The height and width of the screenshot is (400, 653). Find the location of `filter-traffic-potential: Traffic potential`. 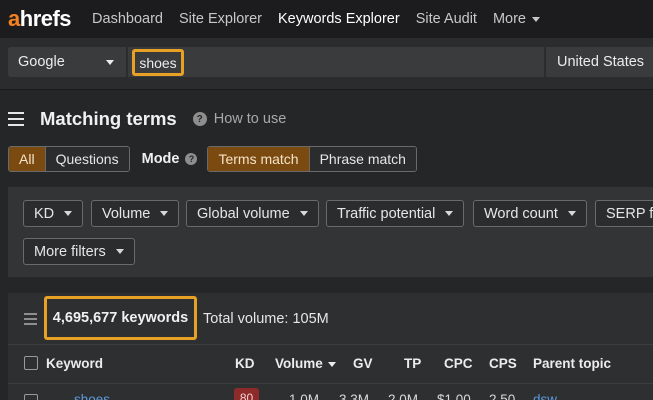

filter-traffic-potential: Traffic potential is located at coordinates (395, 213).